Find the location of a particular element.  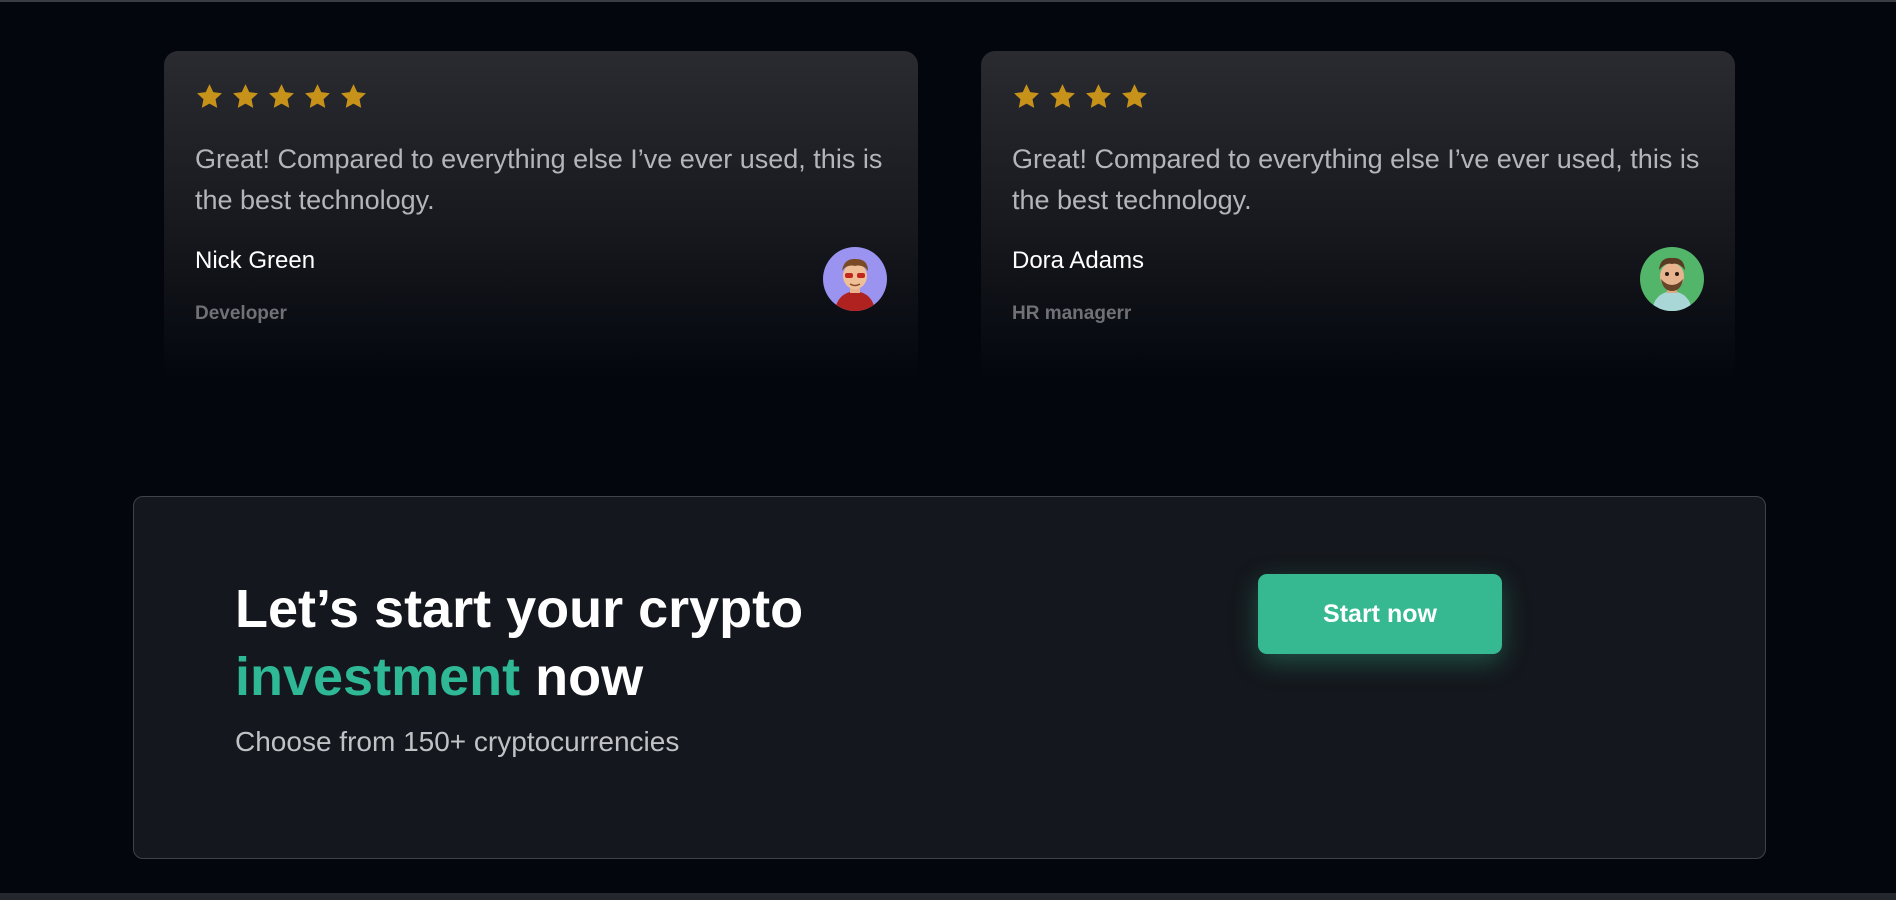

start-now-button: Start now is located at coordinates (1380, 614).